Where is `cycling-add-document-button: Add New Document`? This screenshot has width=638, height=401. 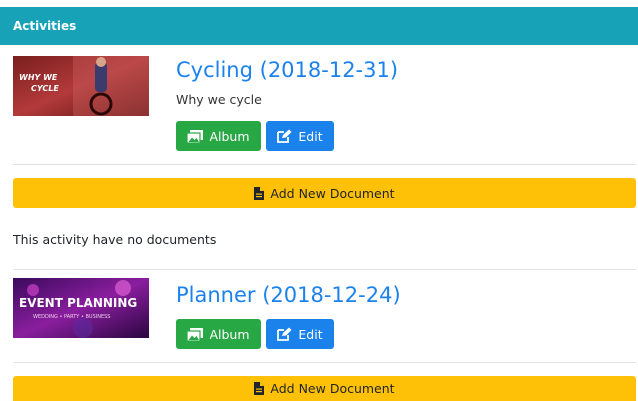 cycling-add-document-button: Add New Document is located at coordinates (324, 193).